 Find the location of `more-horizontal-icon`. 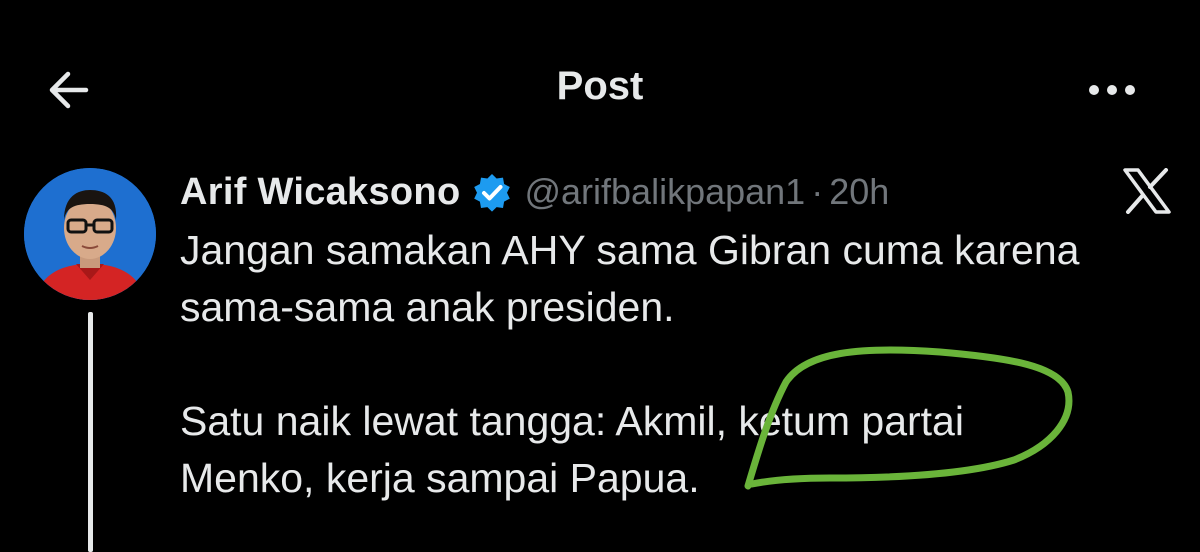

more-horizontal-icon is located at coordinates (1112, 90).